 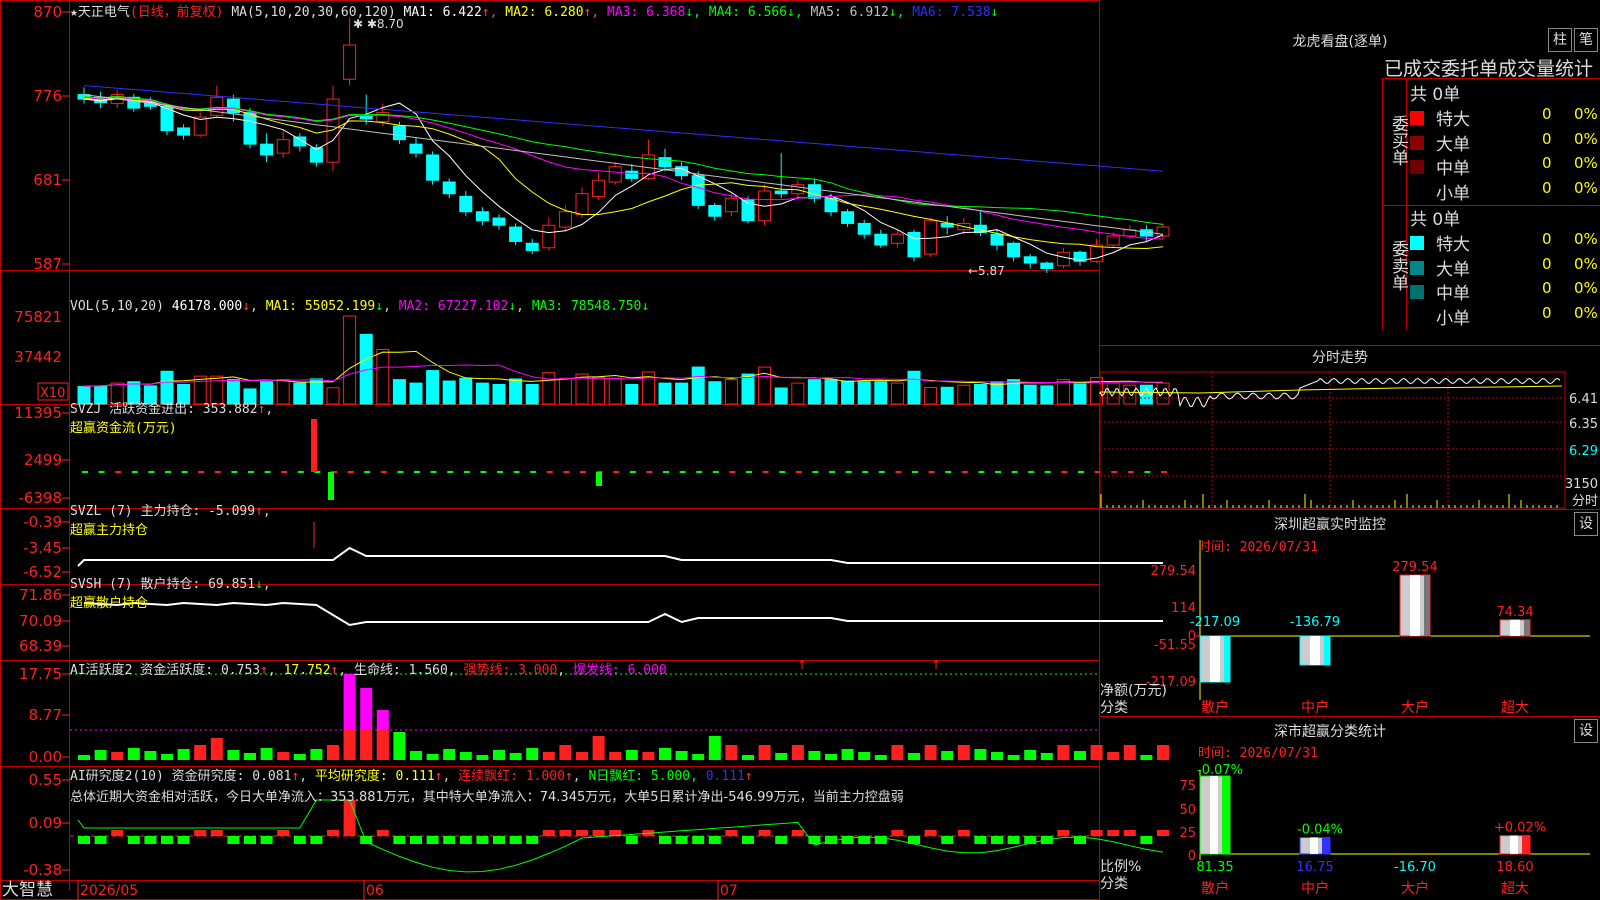 I want to click on sell-rows-pct-3: 0%, so click(x=1586, y=312).